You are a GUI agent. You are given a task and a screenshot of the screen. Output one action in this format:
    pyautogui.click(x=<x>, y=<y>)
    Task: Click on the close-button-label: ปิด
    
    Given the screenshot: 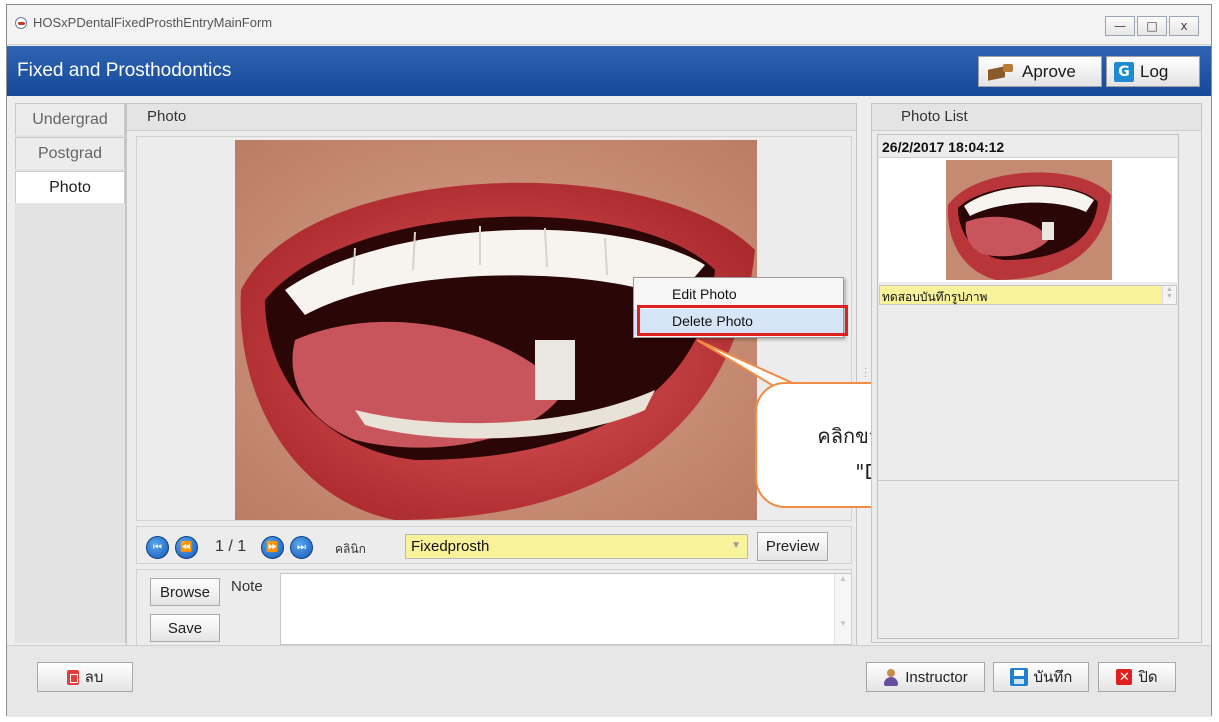 What is the action you would take?
    pyautogui.click(x=1148, y=677)
    